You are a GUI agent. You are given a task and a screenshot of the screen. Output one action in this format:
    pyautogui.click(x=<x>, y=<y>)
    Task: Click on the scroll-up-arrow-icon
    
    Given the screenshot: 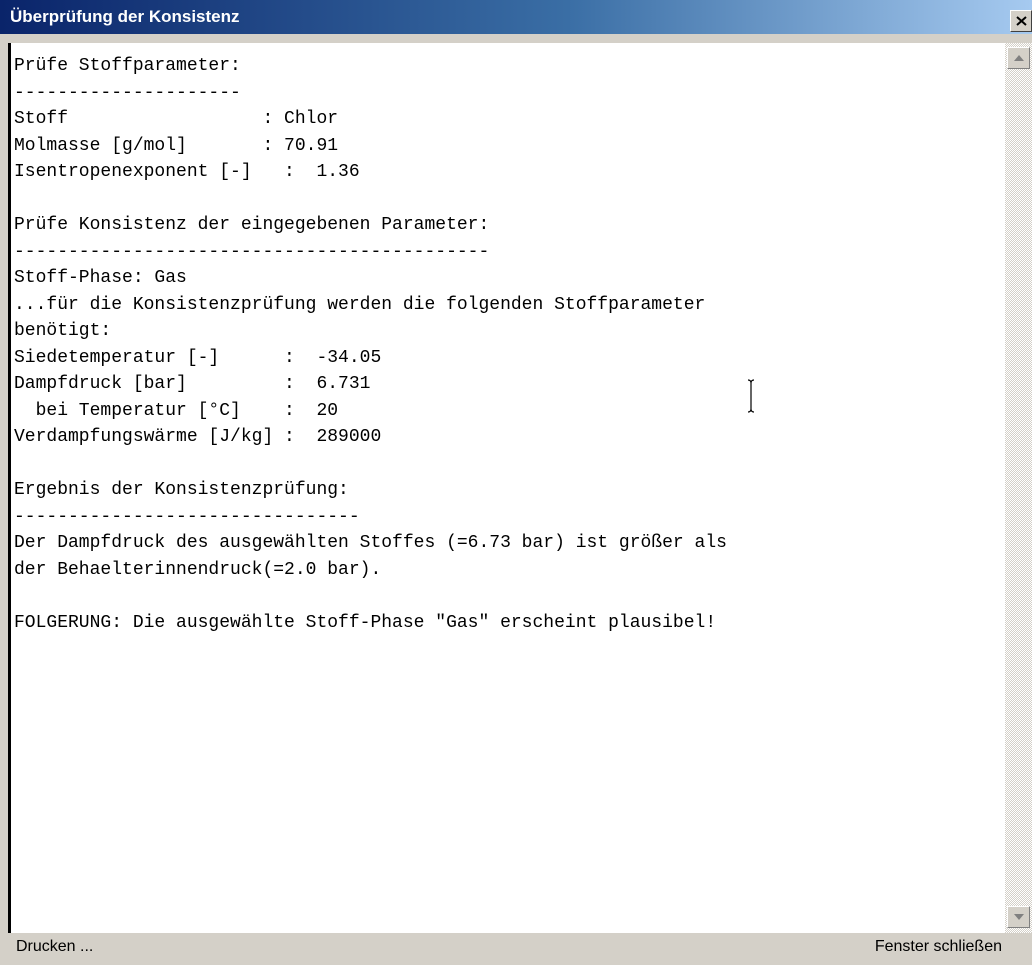 What is the action you would take?
    pyautogui.click(x=1019, y=58)
    